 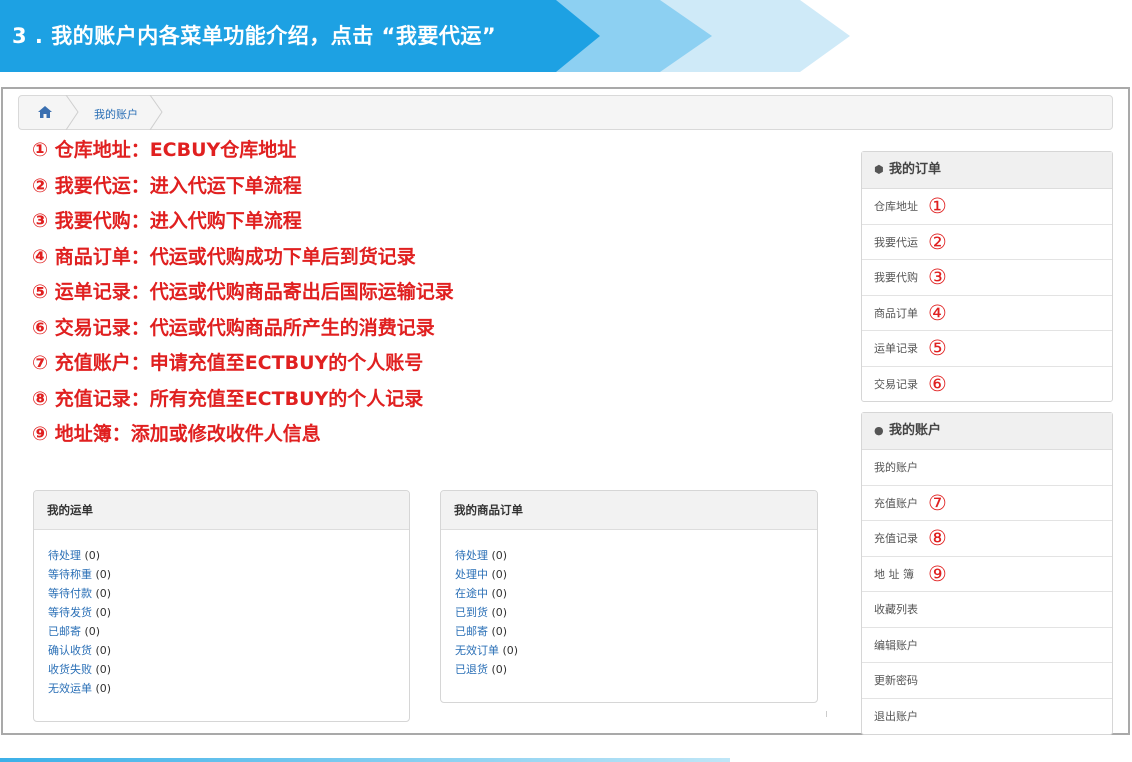 What do you see at coordinates (896, 680) in the screenshot?
I see `sidebar-item-label: 更新密码` at bounding box center [896, 680].